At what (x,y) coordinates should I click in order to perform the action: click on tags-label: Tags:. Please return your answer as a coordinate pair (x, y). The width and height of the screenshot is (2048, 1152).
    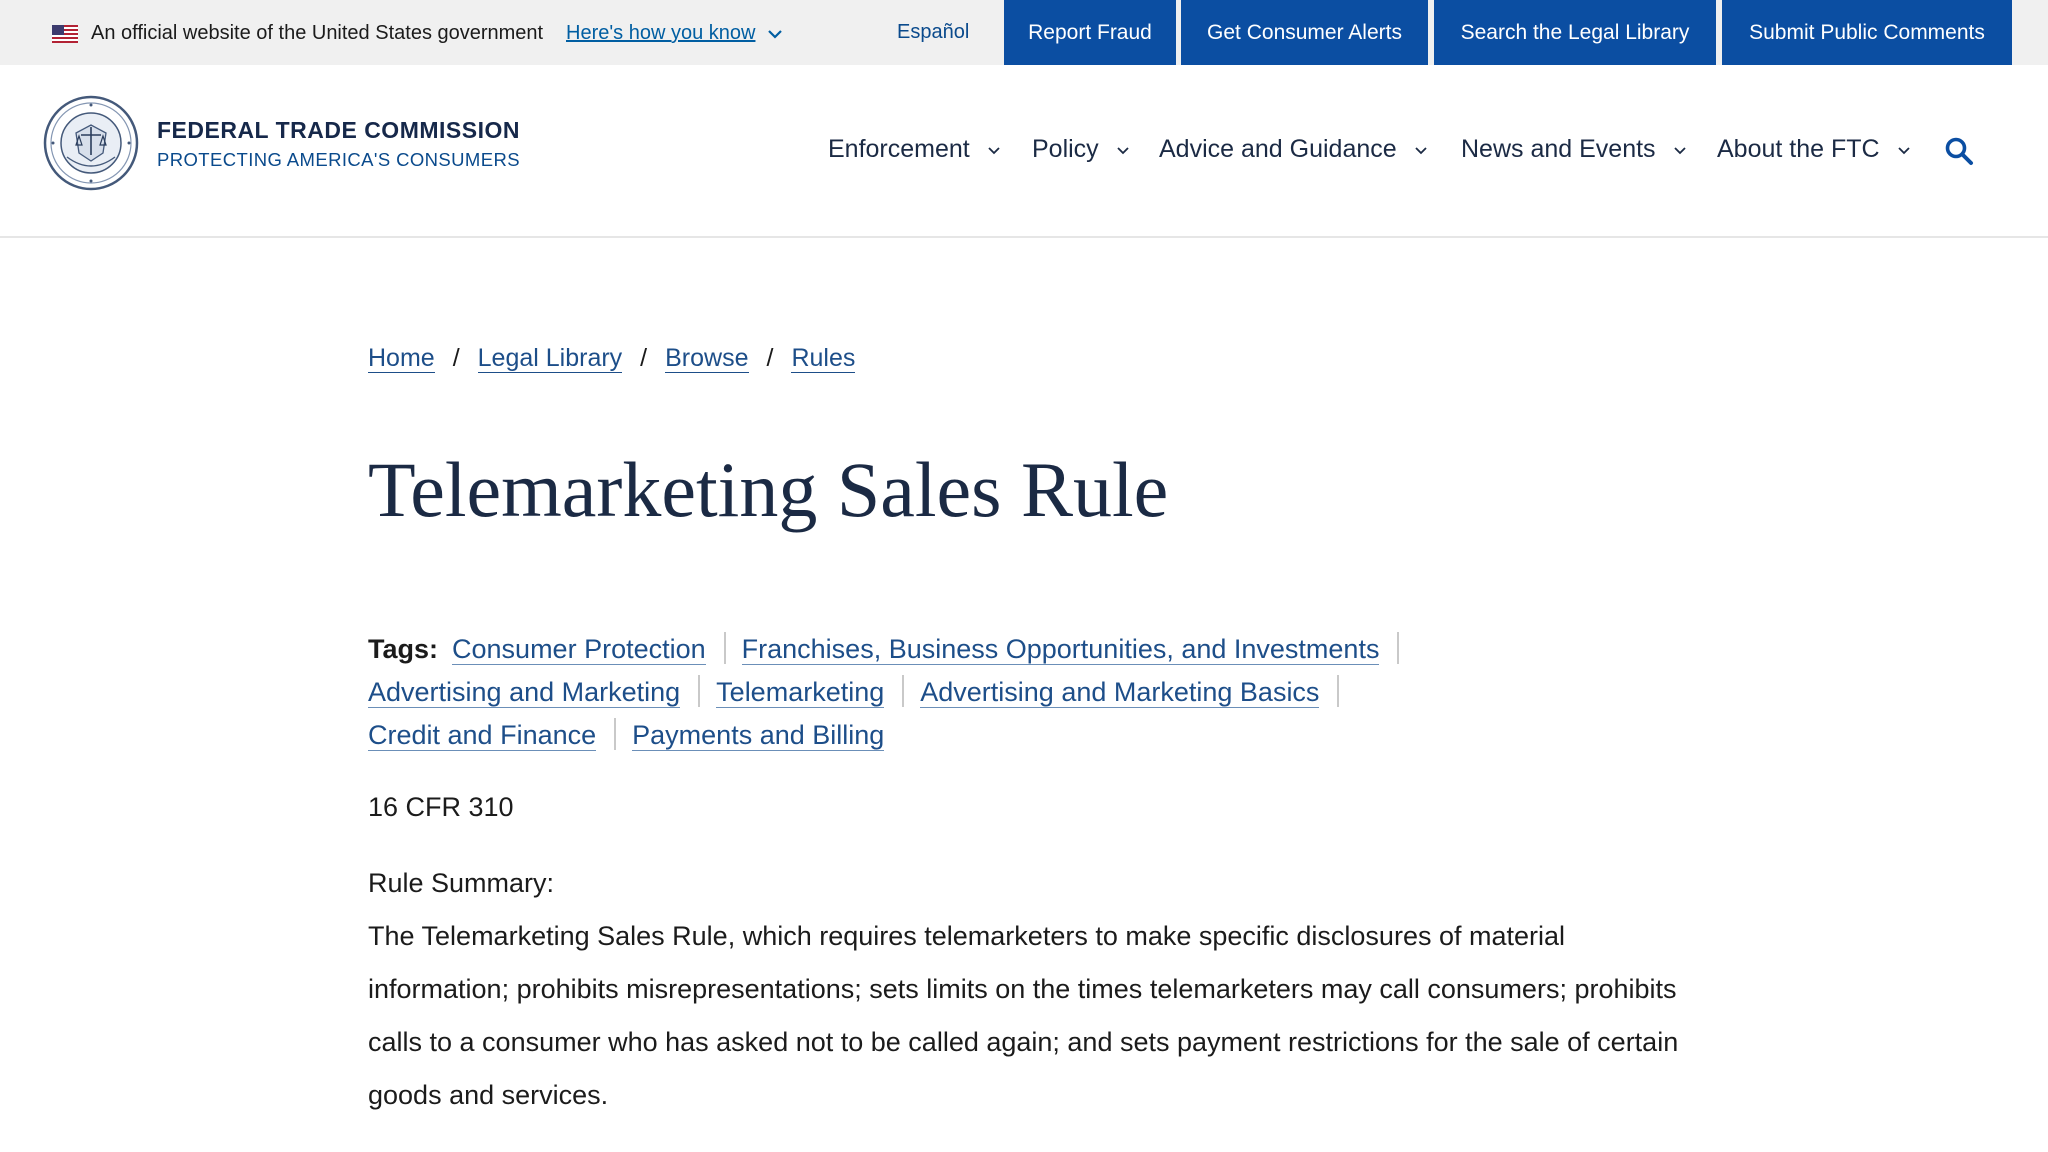
    Looking at the image, I should click on (403, 649).